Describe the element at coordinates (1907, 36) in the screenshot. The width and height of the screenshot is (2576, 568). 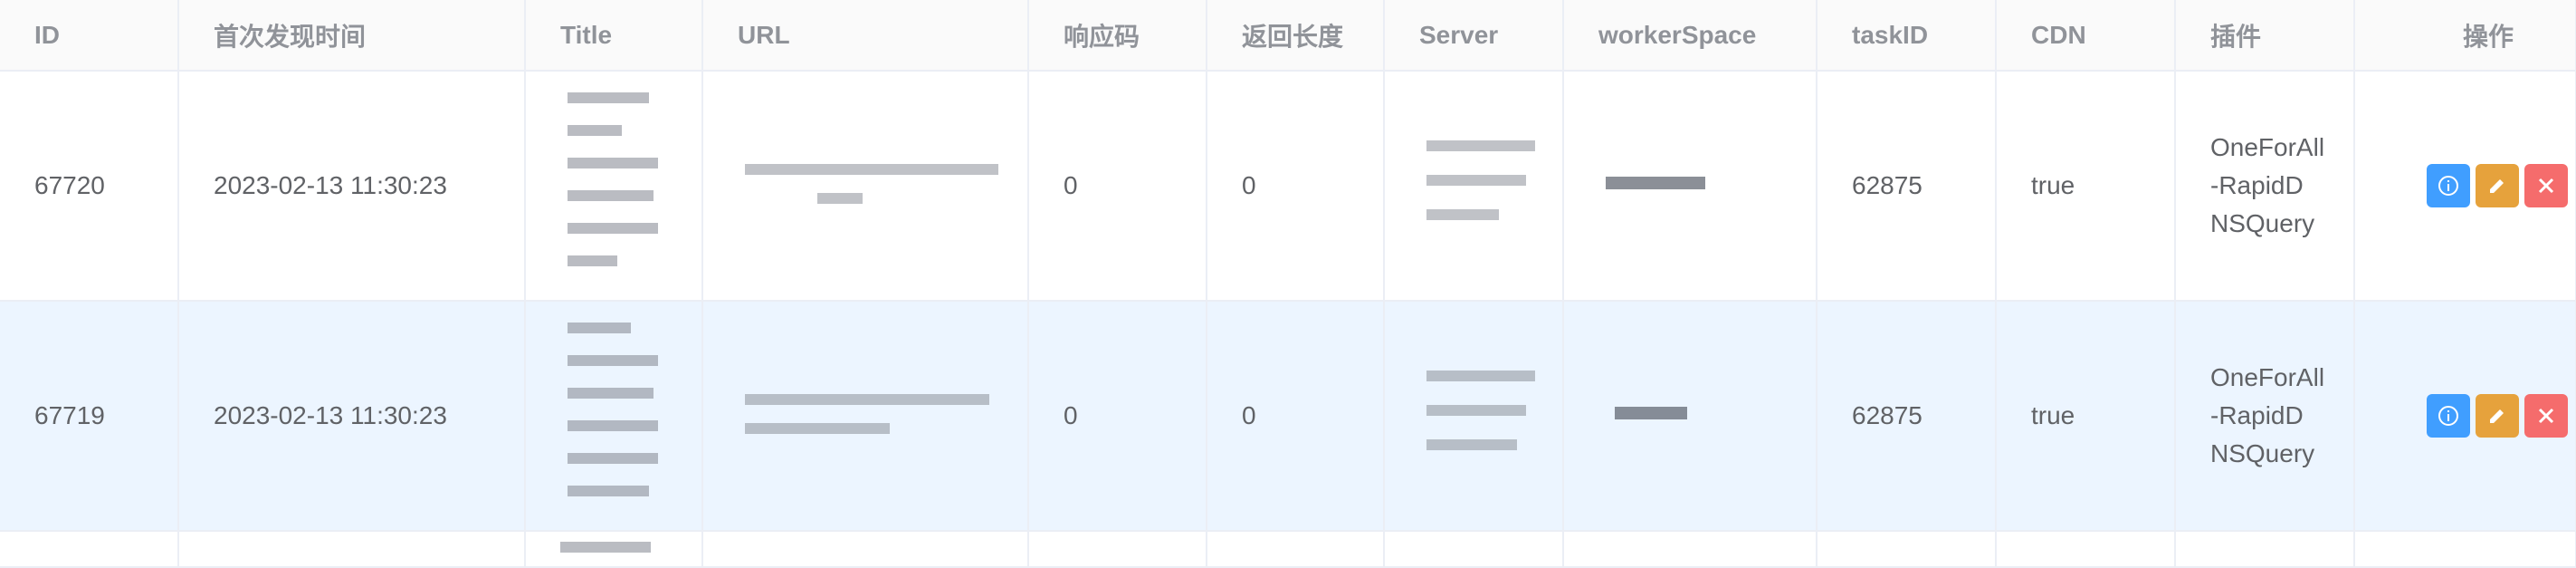
I see `header-task-id: taskID` at that location.